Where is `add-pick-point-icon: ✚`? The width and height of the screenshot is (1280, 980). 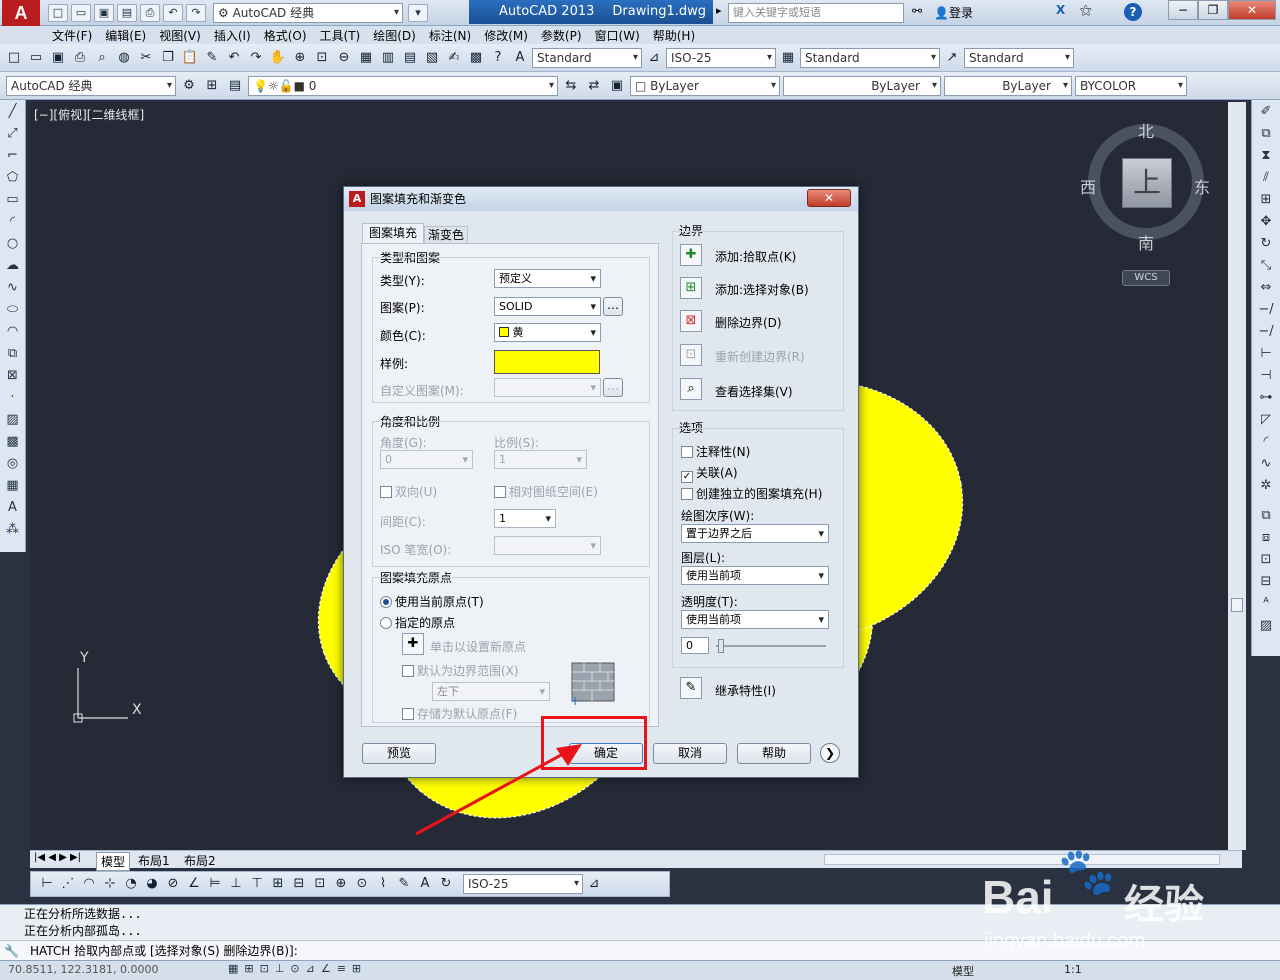
add-pick-point-icon: ✚ is located at coordinates (691, 255).